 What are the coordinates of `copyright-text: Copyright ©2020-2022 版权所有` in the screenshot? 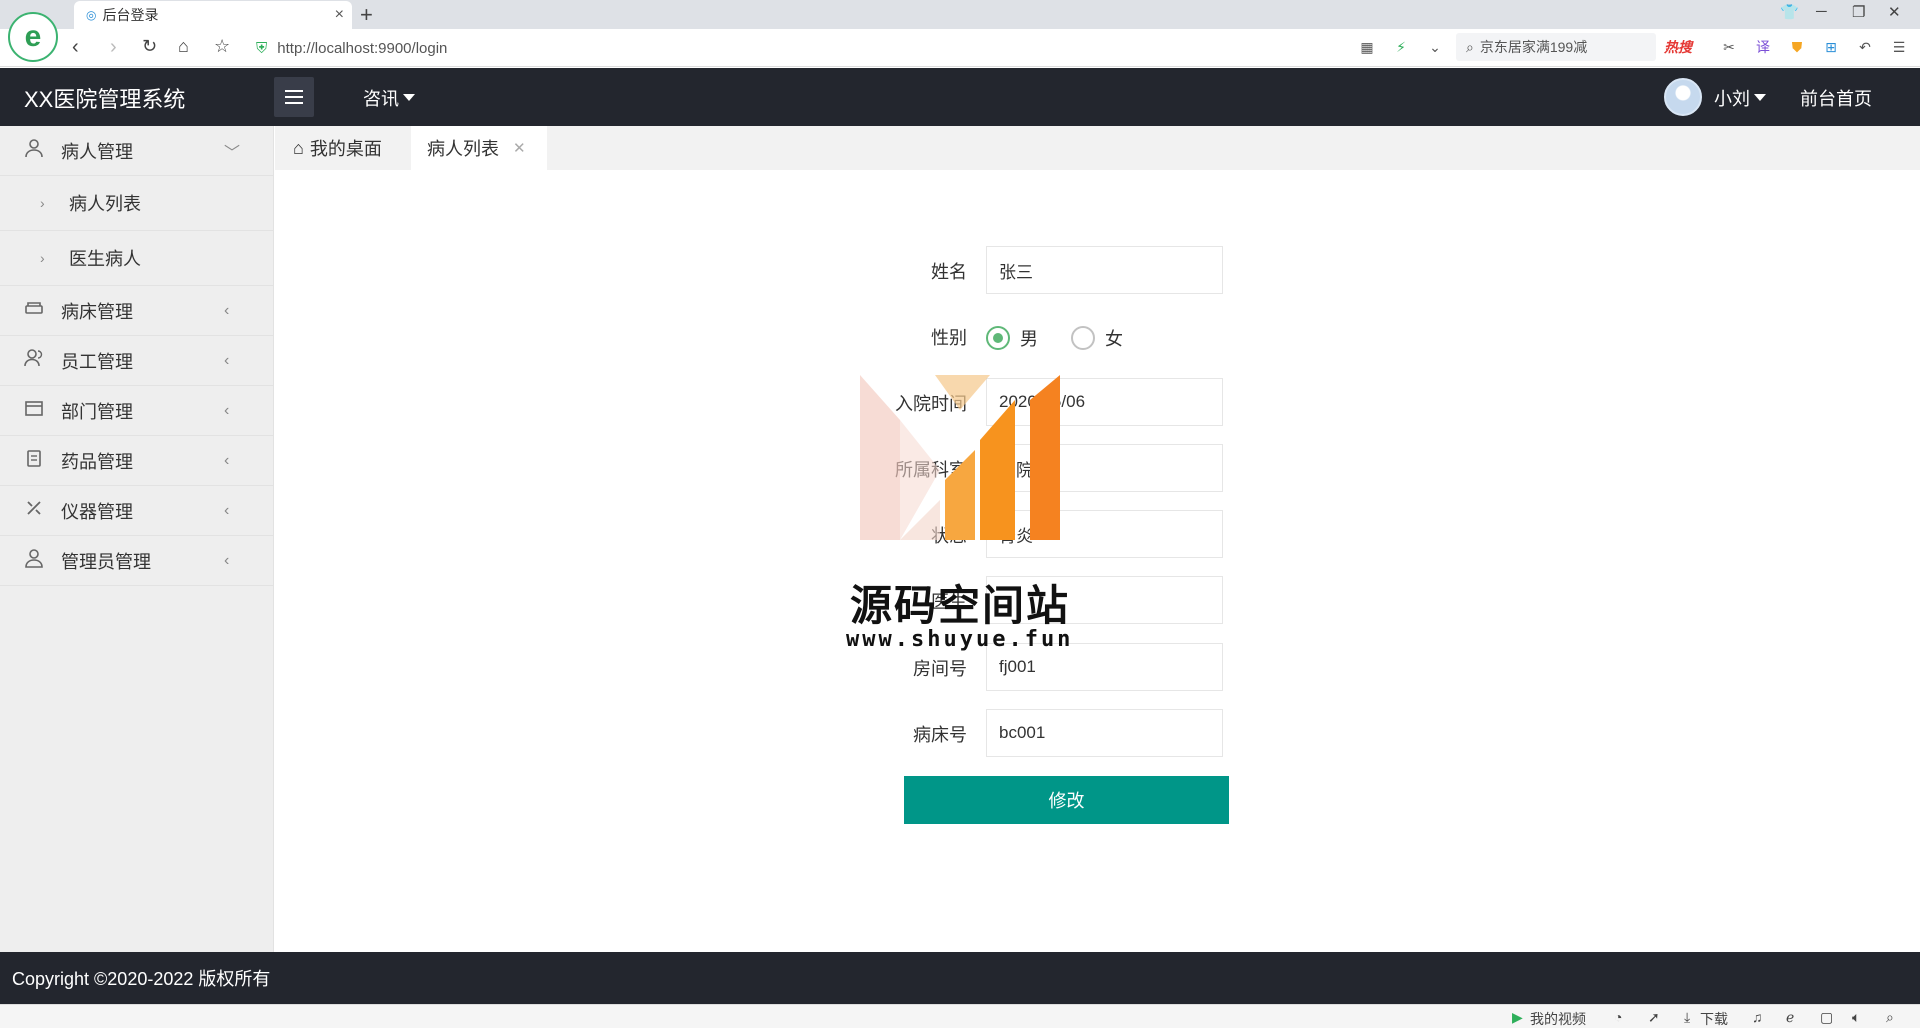 It's located at (141, 979).